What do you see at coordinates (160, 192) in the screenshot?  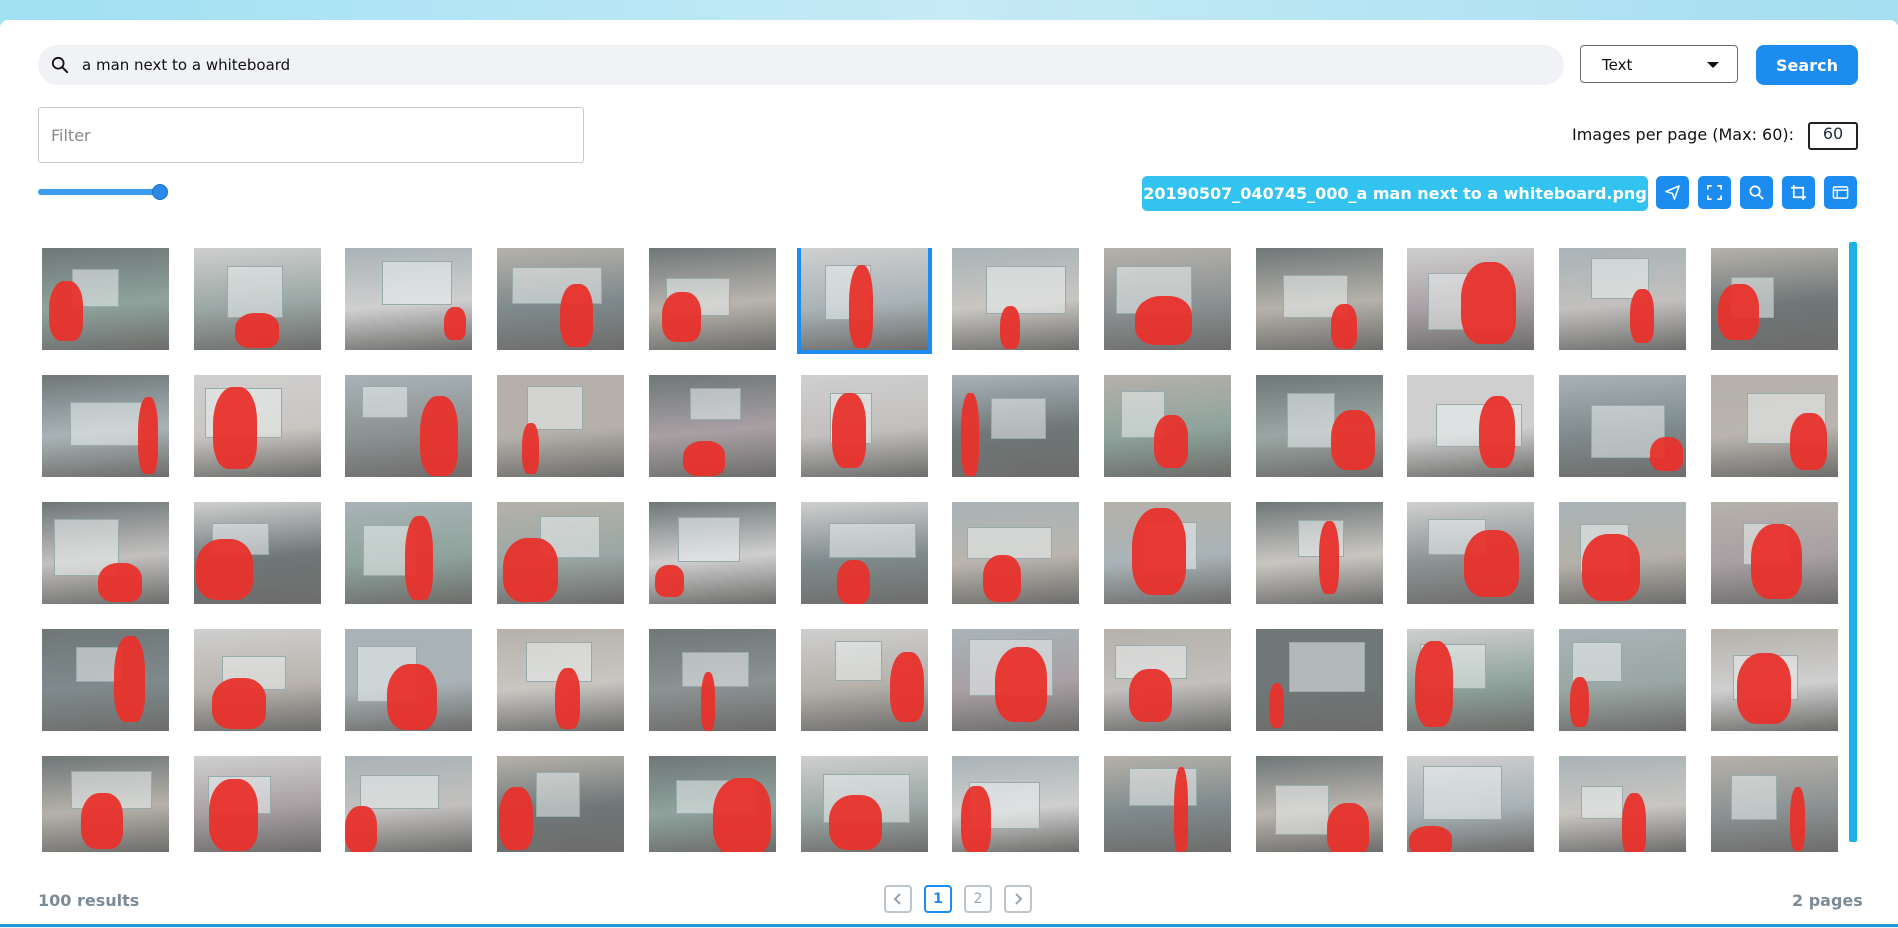 I see `slider-handle` at bounding box center [160, 192].